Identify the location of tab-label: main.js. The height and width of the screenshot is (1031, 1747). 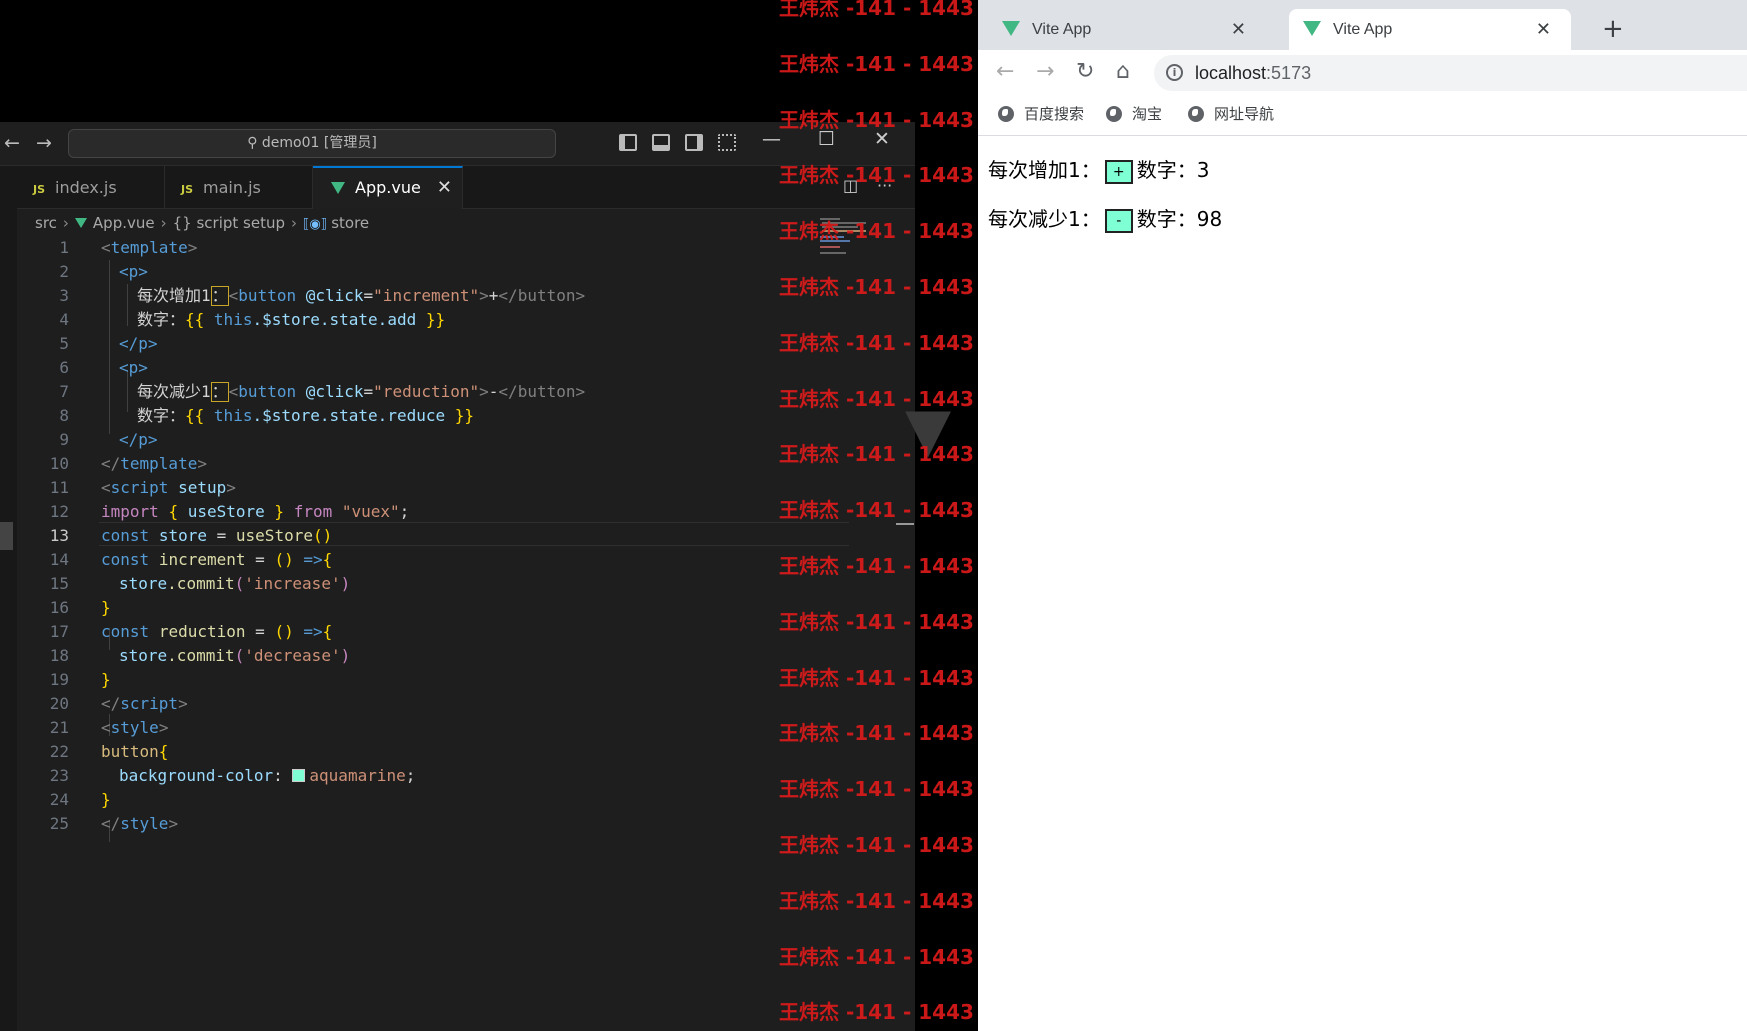
(232, 187).